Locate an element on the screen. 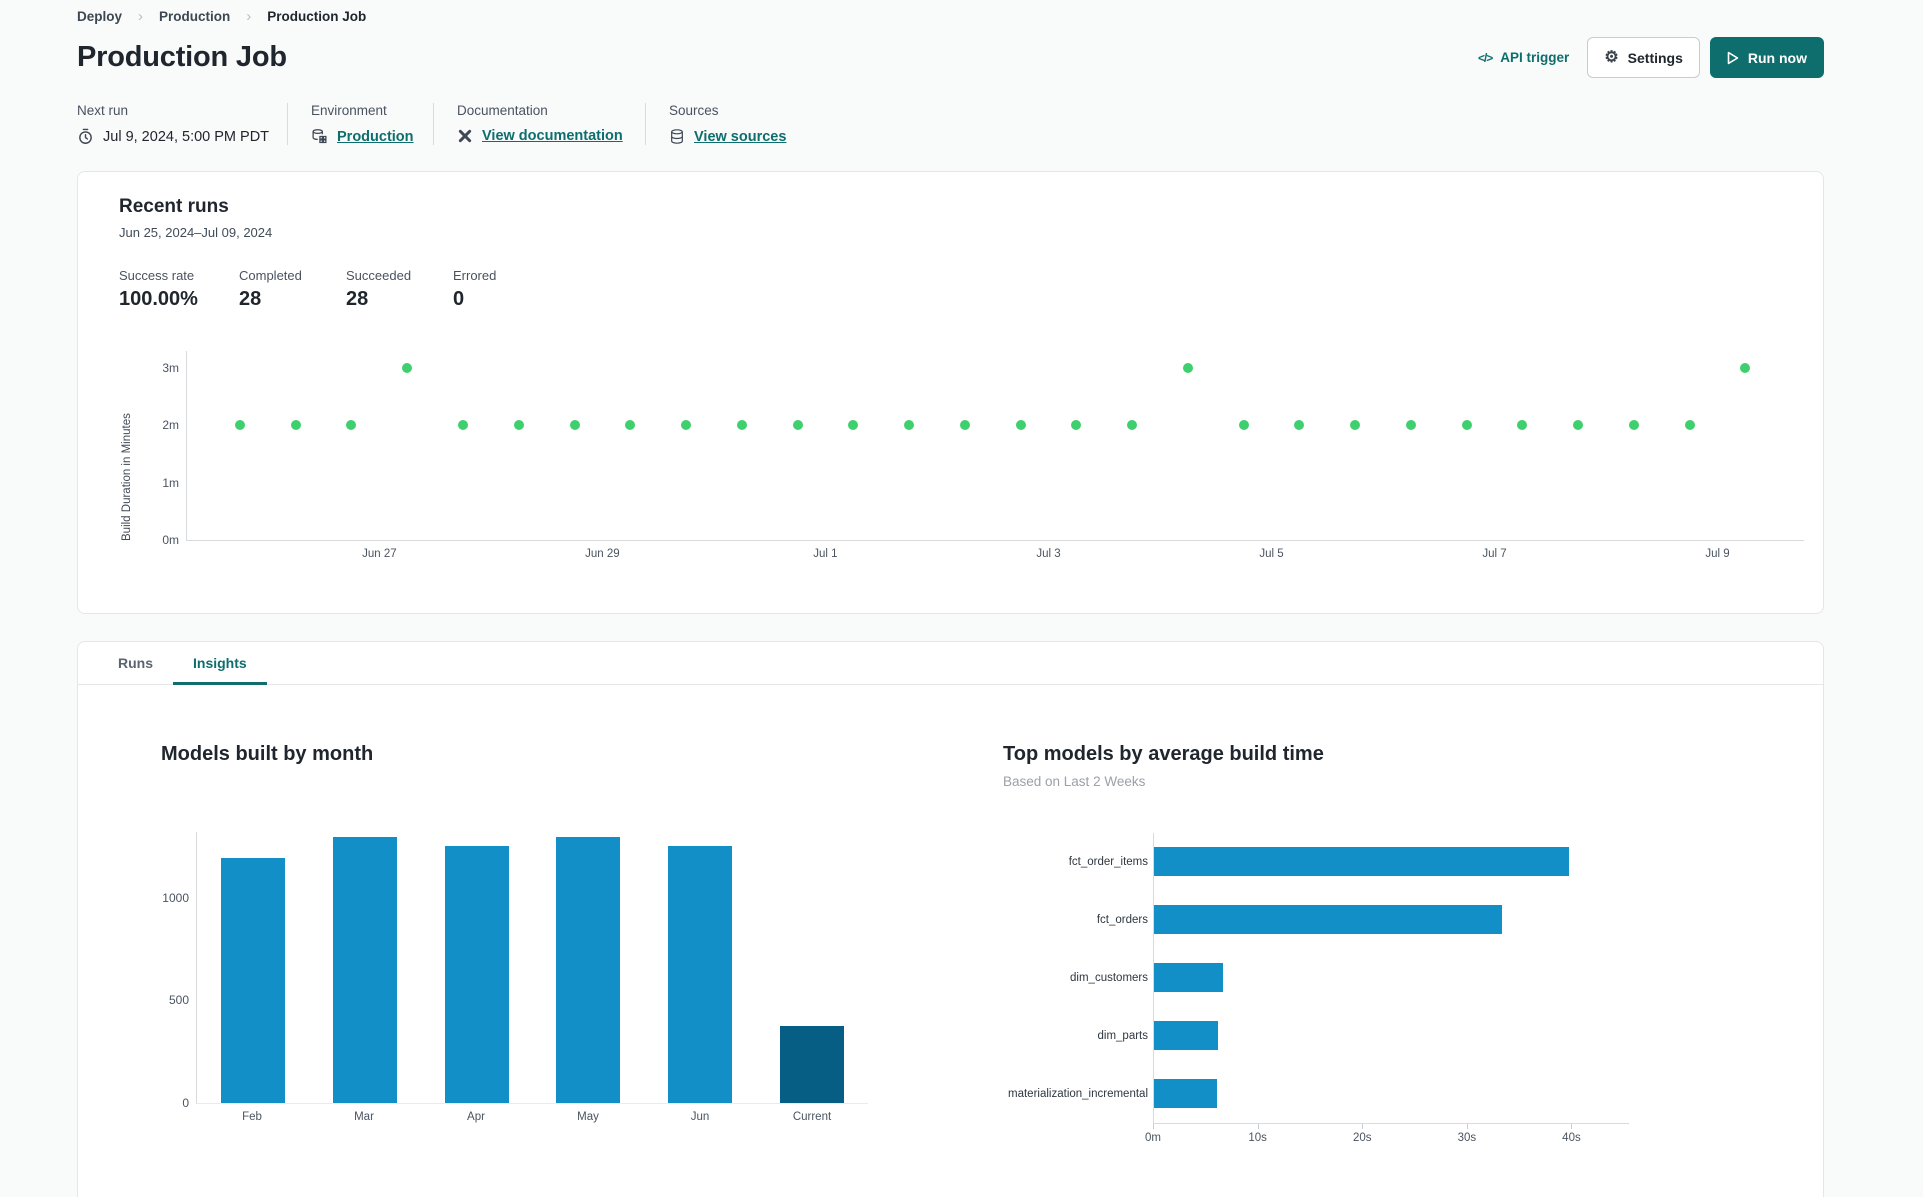 Image resolution: width=1923 pixels, height=1197 pixels. breadcrumb-production: Production is located at coordinates (194, 16).